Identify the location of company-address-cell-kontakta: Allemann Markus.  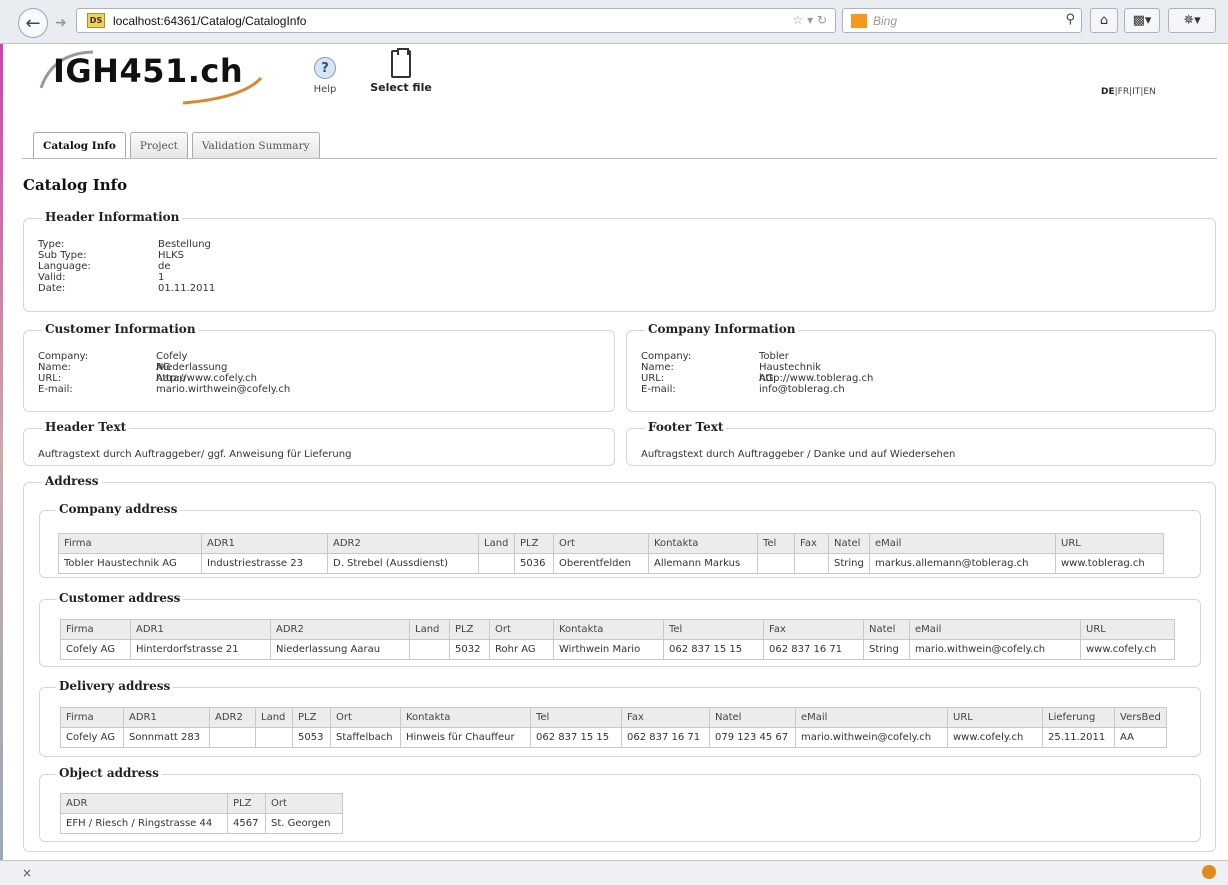
(703, 563).